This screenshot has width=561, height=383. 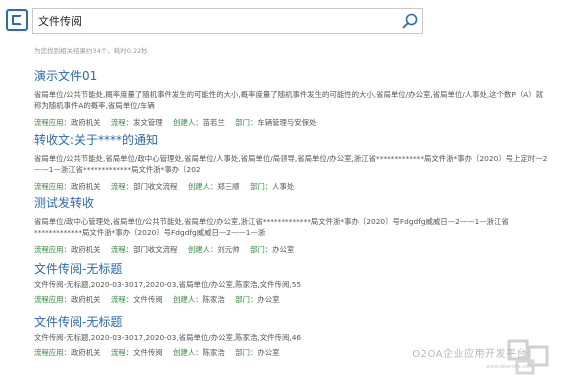 What do you see at coordinates (228, 186) in the screenshot?
I see `meta-creator-value: 郑三顺` at bounding box center [228, 186].